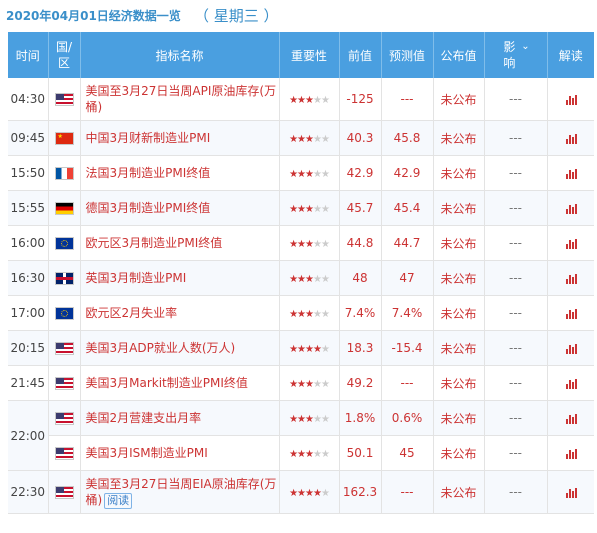 The width and height of the screenshot is (597, 533). I want to click on indicator-link: 美国2月营建支出月率, so click(144, 418).